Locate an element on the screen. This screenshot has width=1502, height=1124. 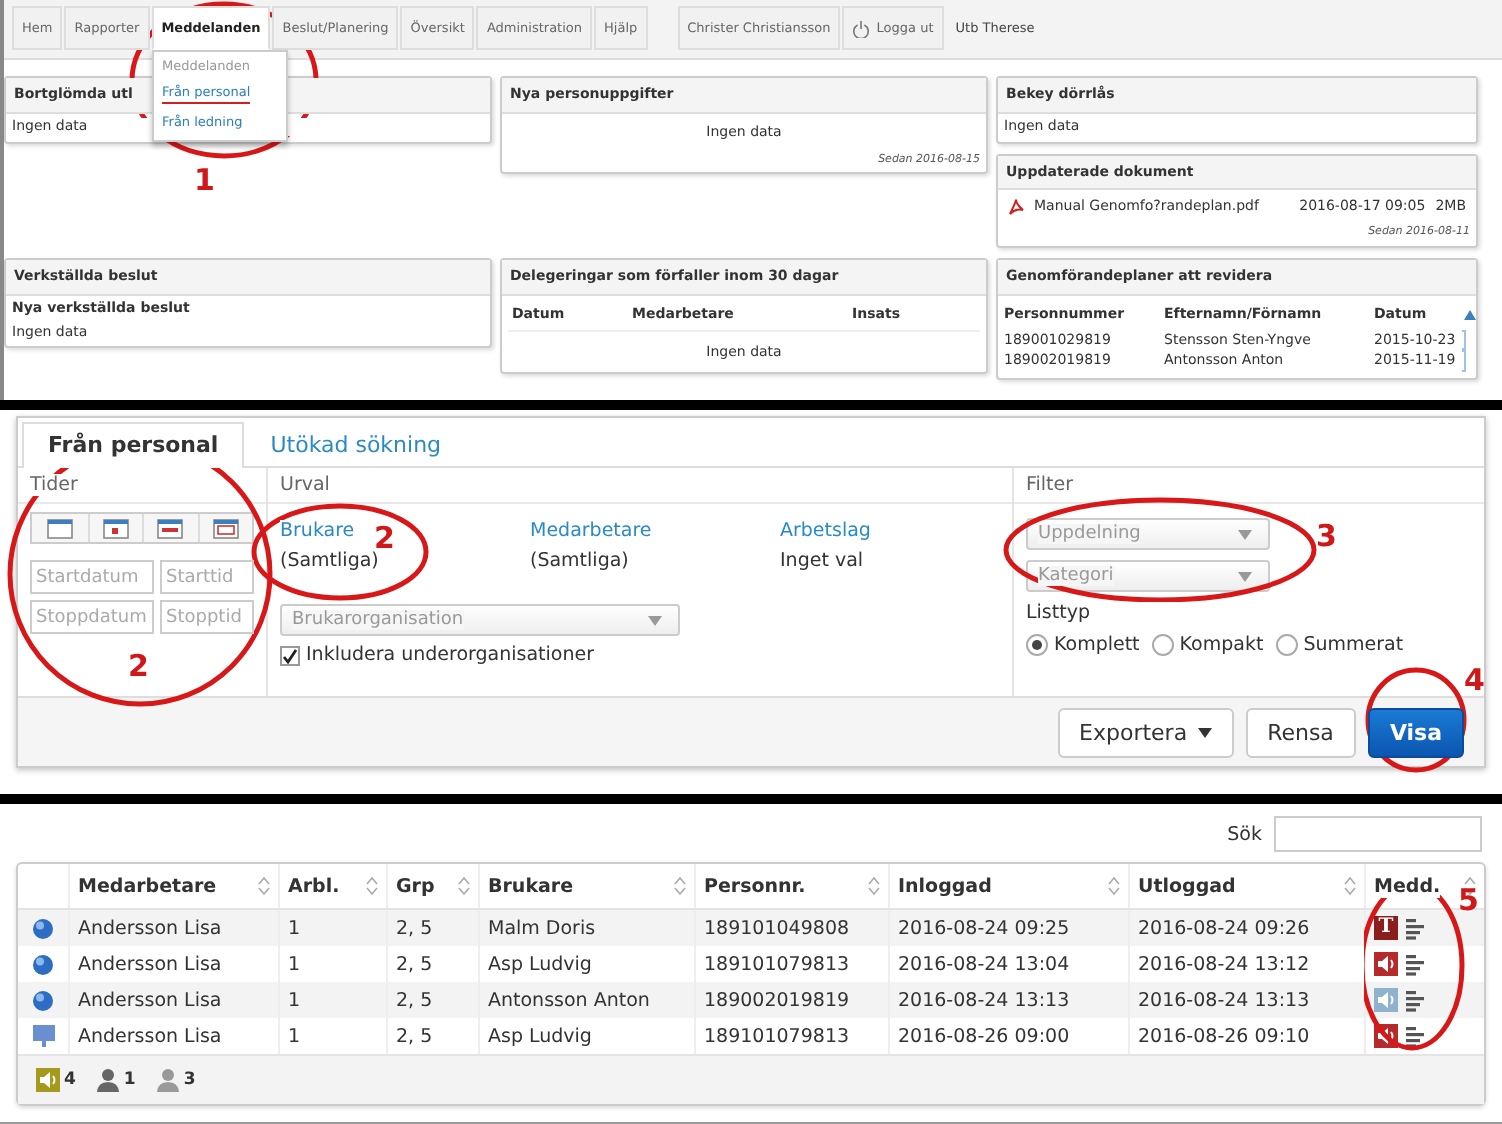
column-header: Grp is located at coordinates (432, 886).